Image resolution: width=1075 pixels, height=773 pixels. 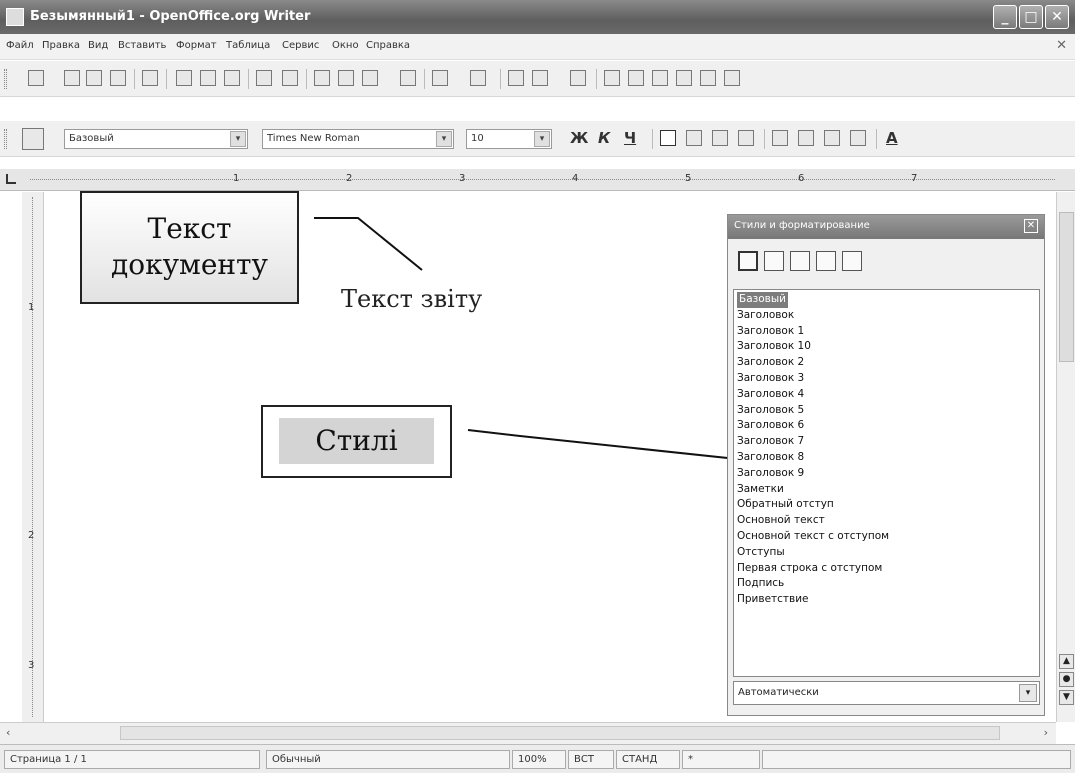 I want to click on cut-icon, so click(x=322, y=78).